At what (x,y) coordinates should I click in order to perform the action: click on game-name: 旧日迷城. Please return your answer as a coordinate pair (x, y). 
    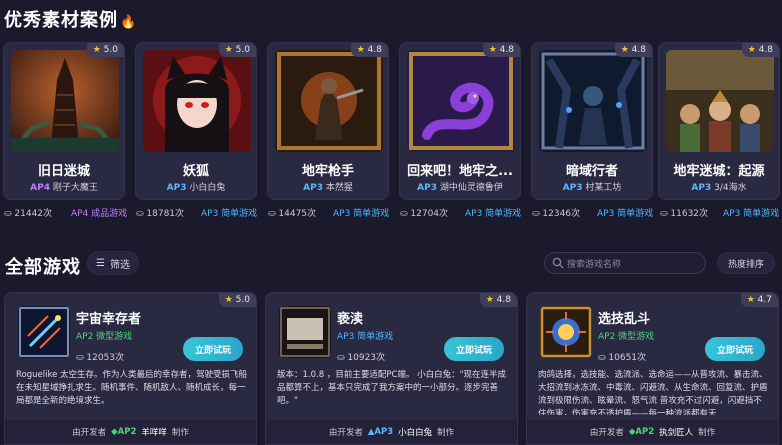
    Looking at the image, I should click on (63, 171).